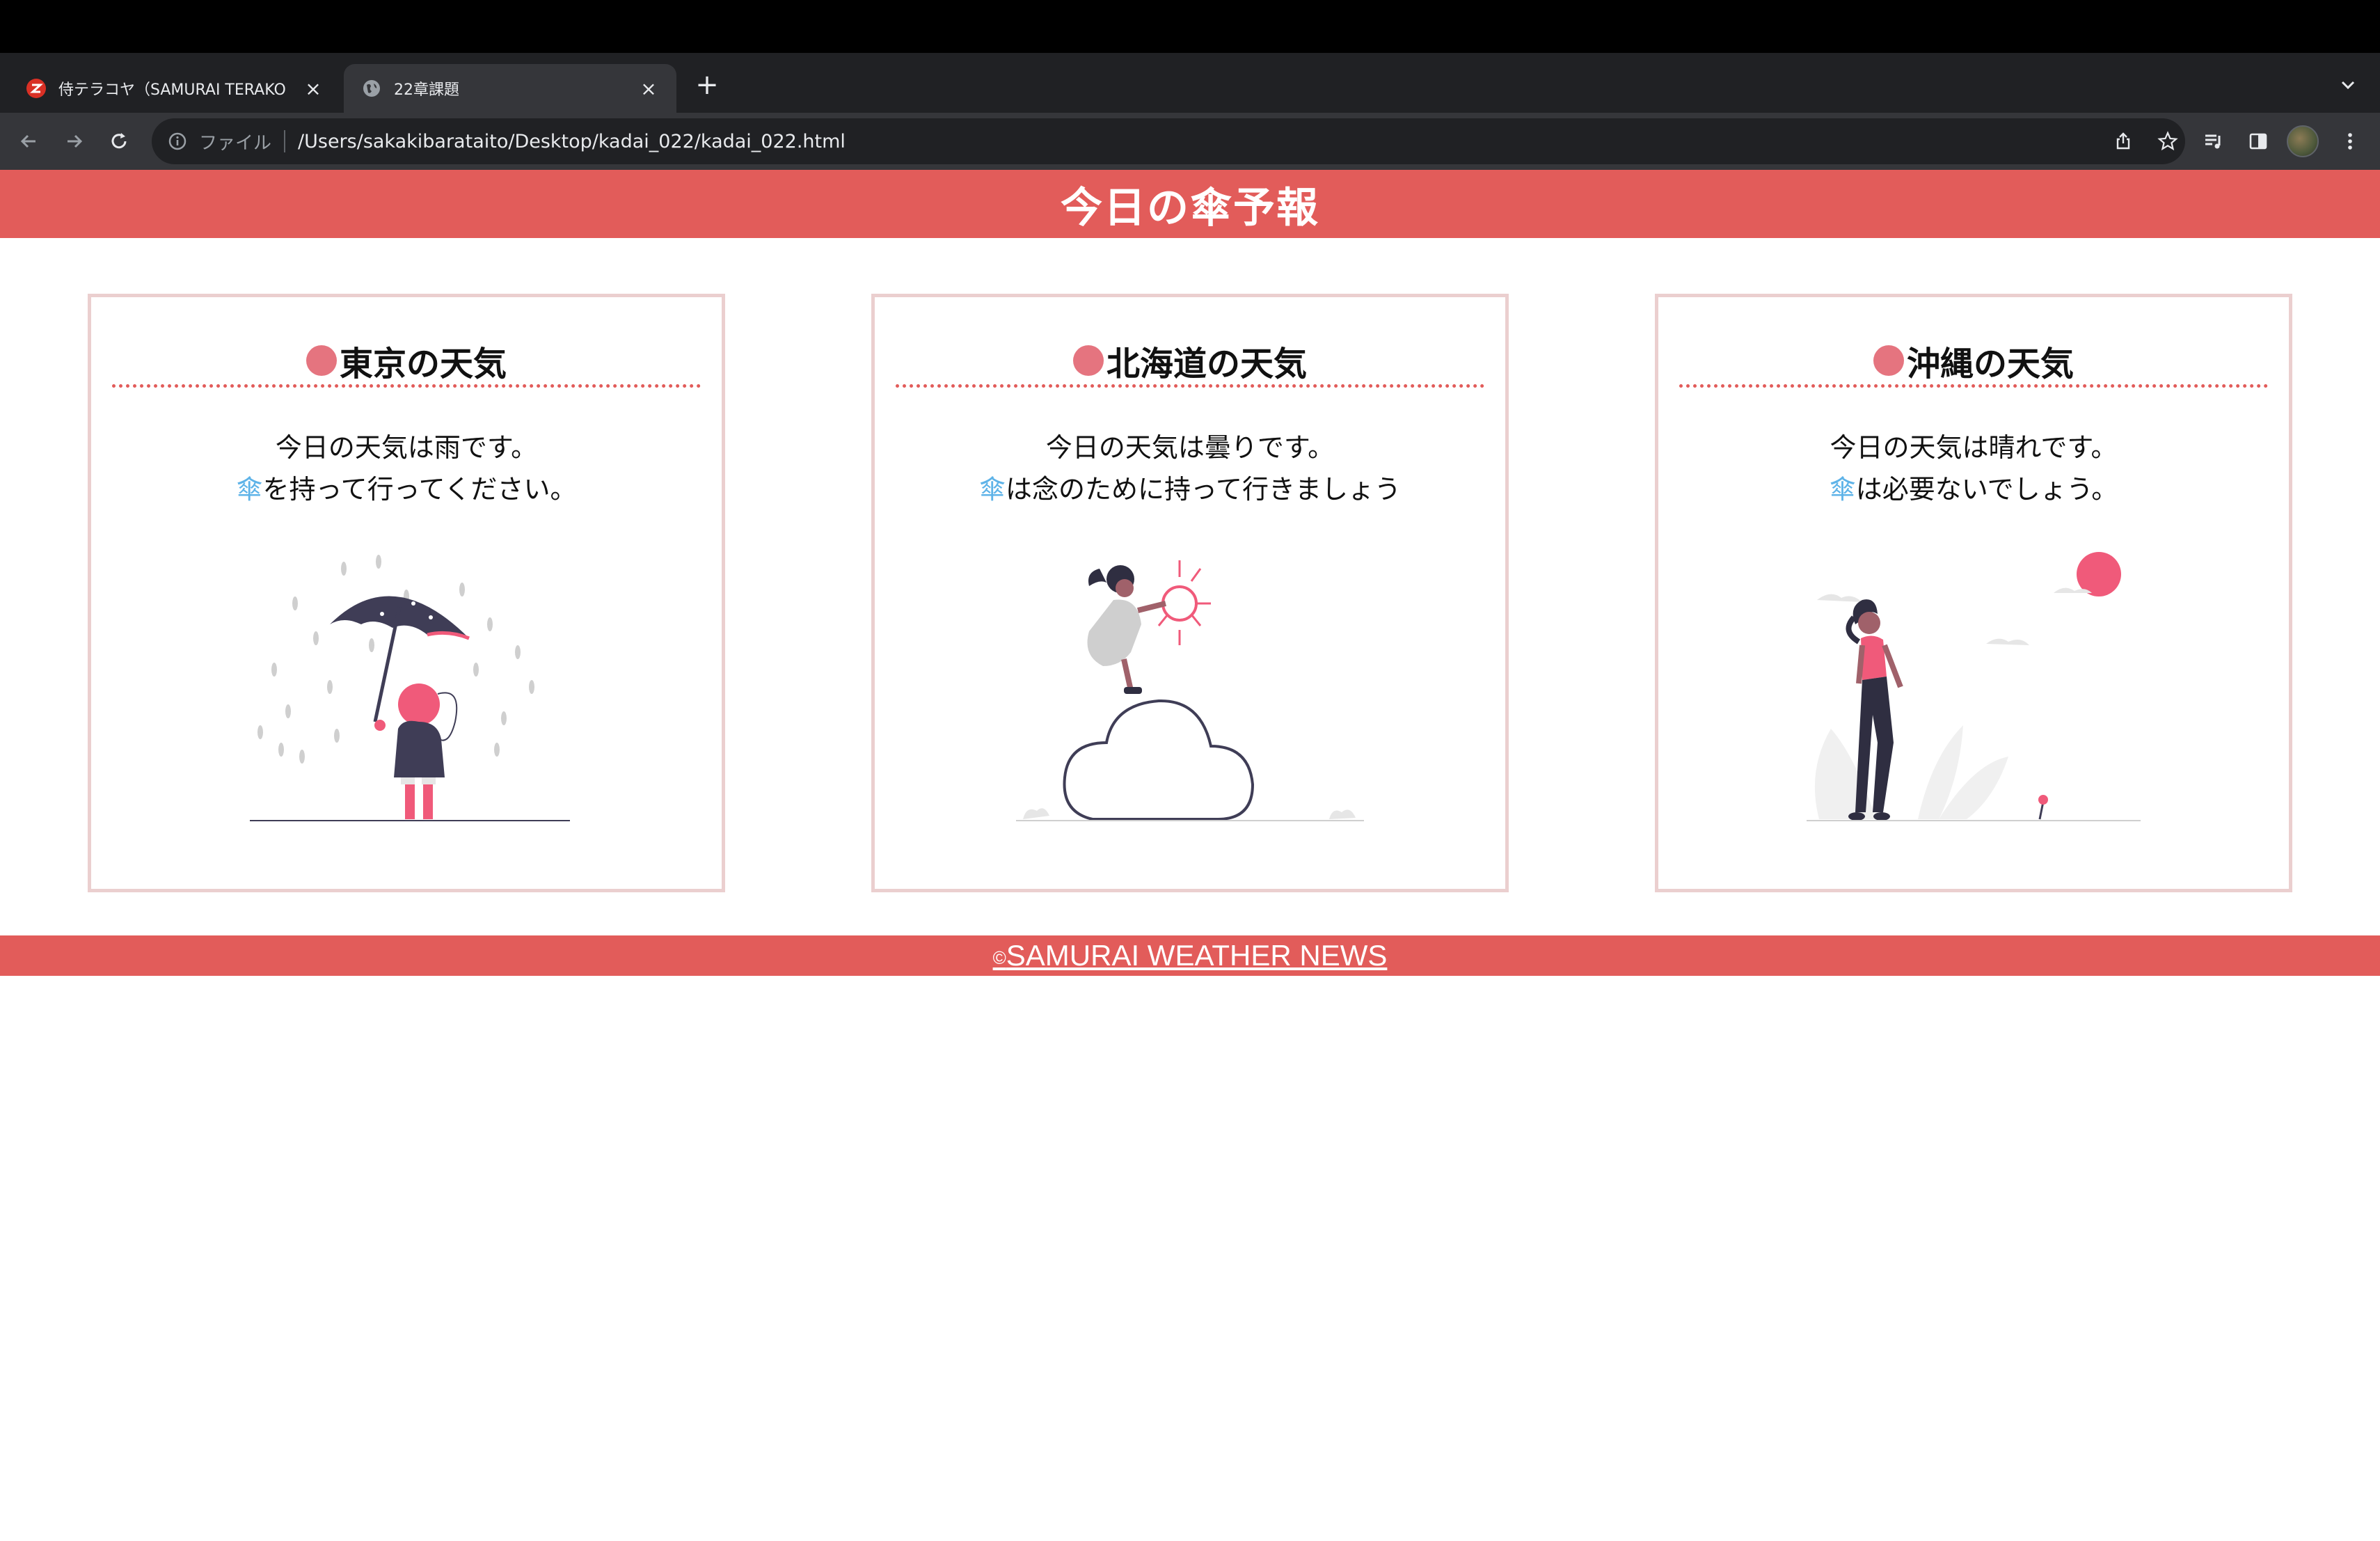  What do you see at coordinates (1203, 489) in the screenshot?
I see `advice-line: は念のために持って行きましょう` at bounding box center [1203, 489].